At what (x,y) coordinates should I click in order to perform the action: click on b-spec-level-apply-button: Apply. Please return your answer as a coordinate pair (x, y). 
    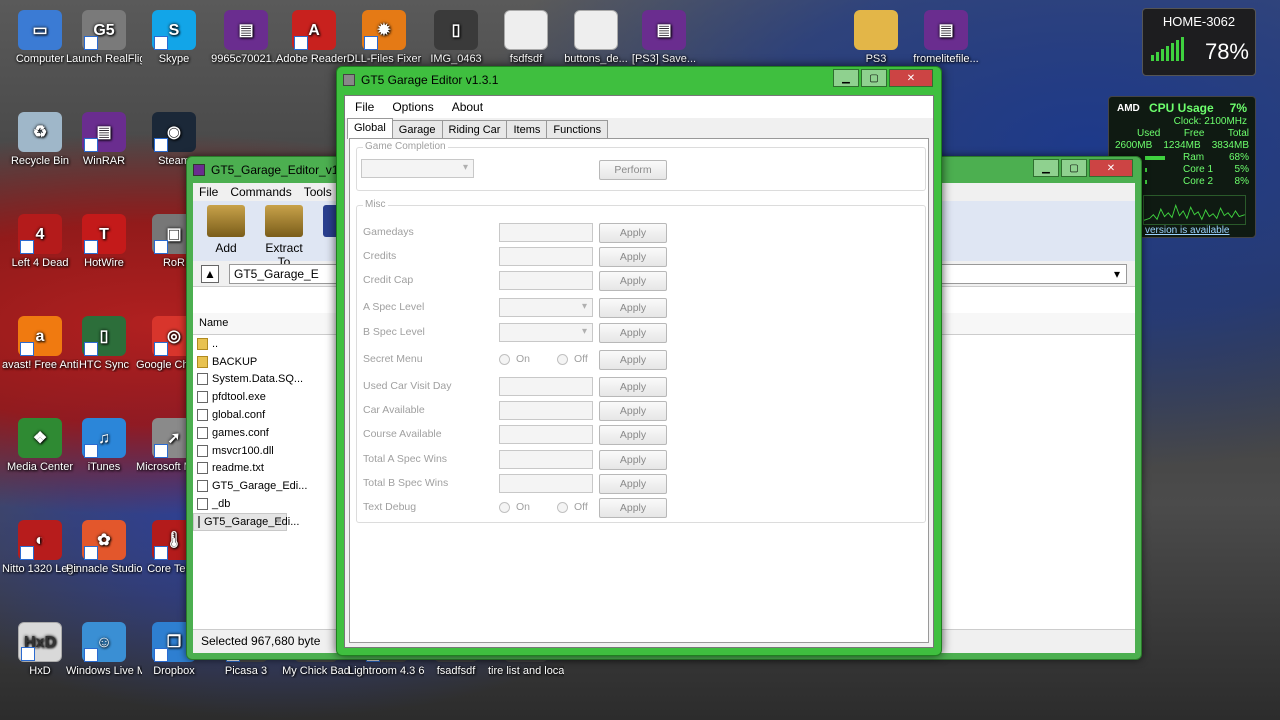
    Looking at the image, I should click on (633, 333).